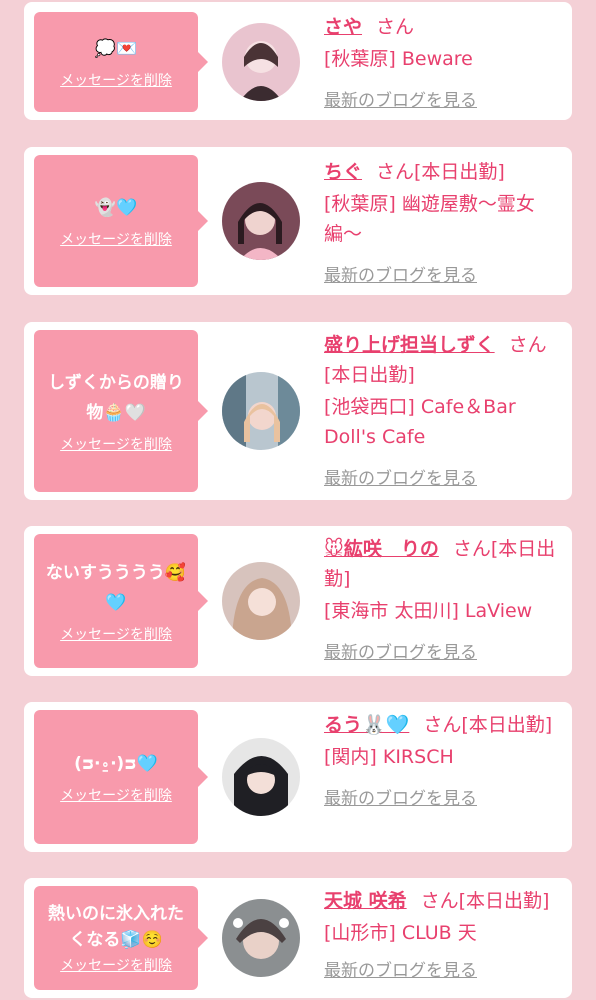 The width and height of the screenshot is (596, 1000). I want to click on message-text: 💭💌, so click(116, 49).